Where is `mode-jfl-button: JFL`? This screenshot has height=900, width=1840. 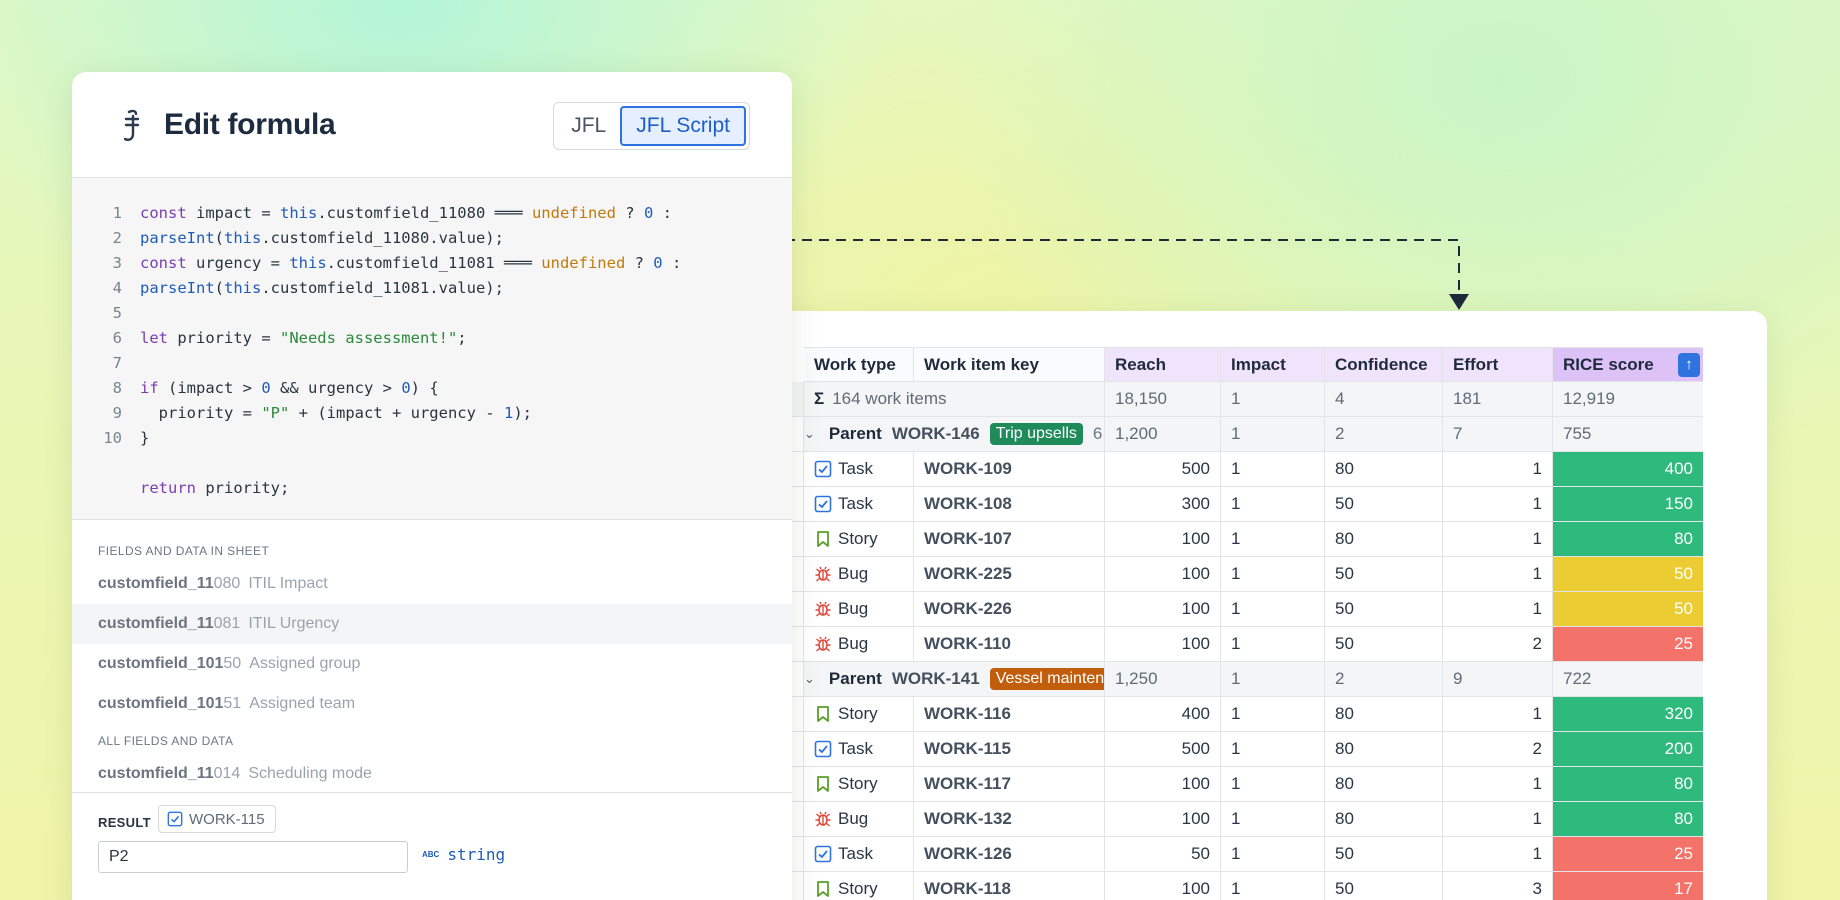
mode-jfl-button: JFL is located at coordinates (588, 126).